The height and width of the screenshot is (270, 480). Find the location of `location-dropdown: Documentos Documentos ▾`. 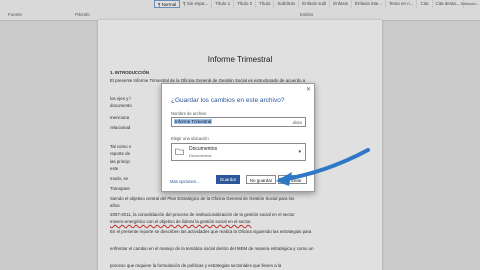

location-dropdown: Documentos Documentos ▾ is located at coordinates (238, 152).